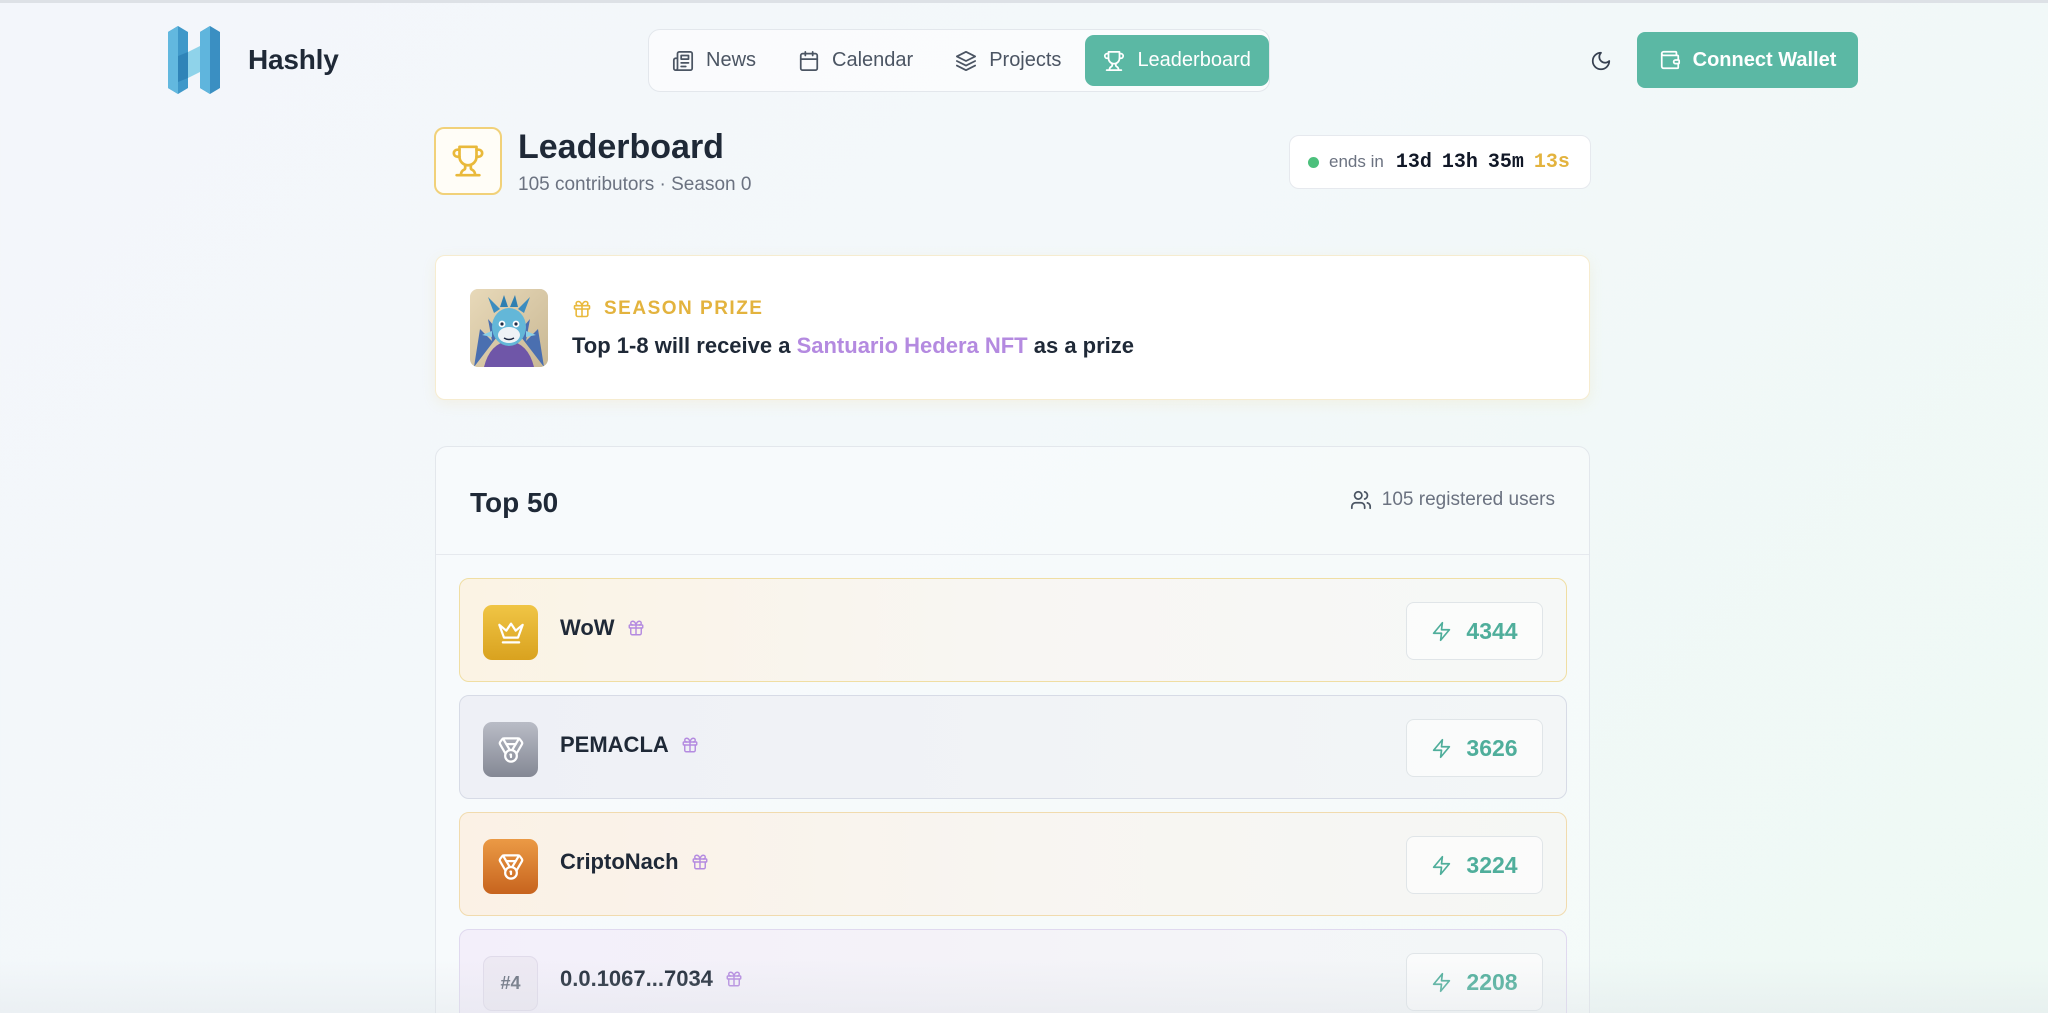  I want to click on hashly-logo-icon, so click(194, 60).